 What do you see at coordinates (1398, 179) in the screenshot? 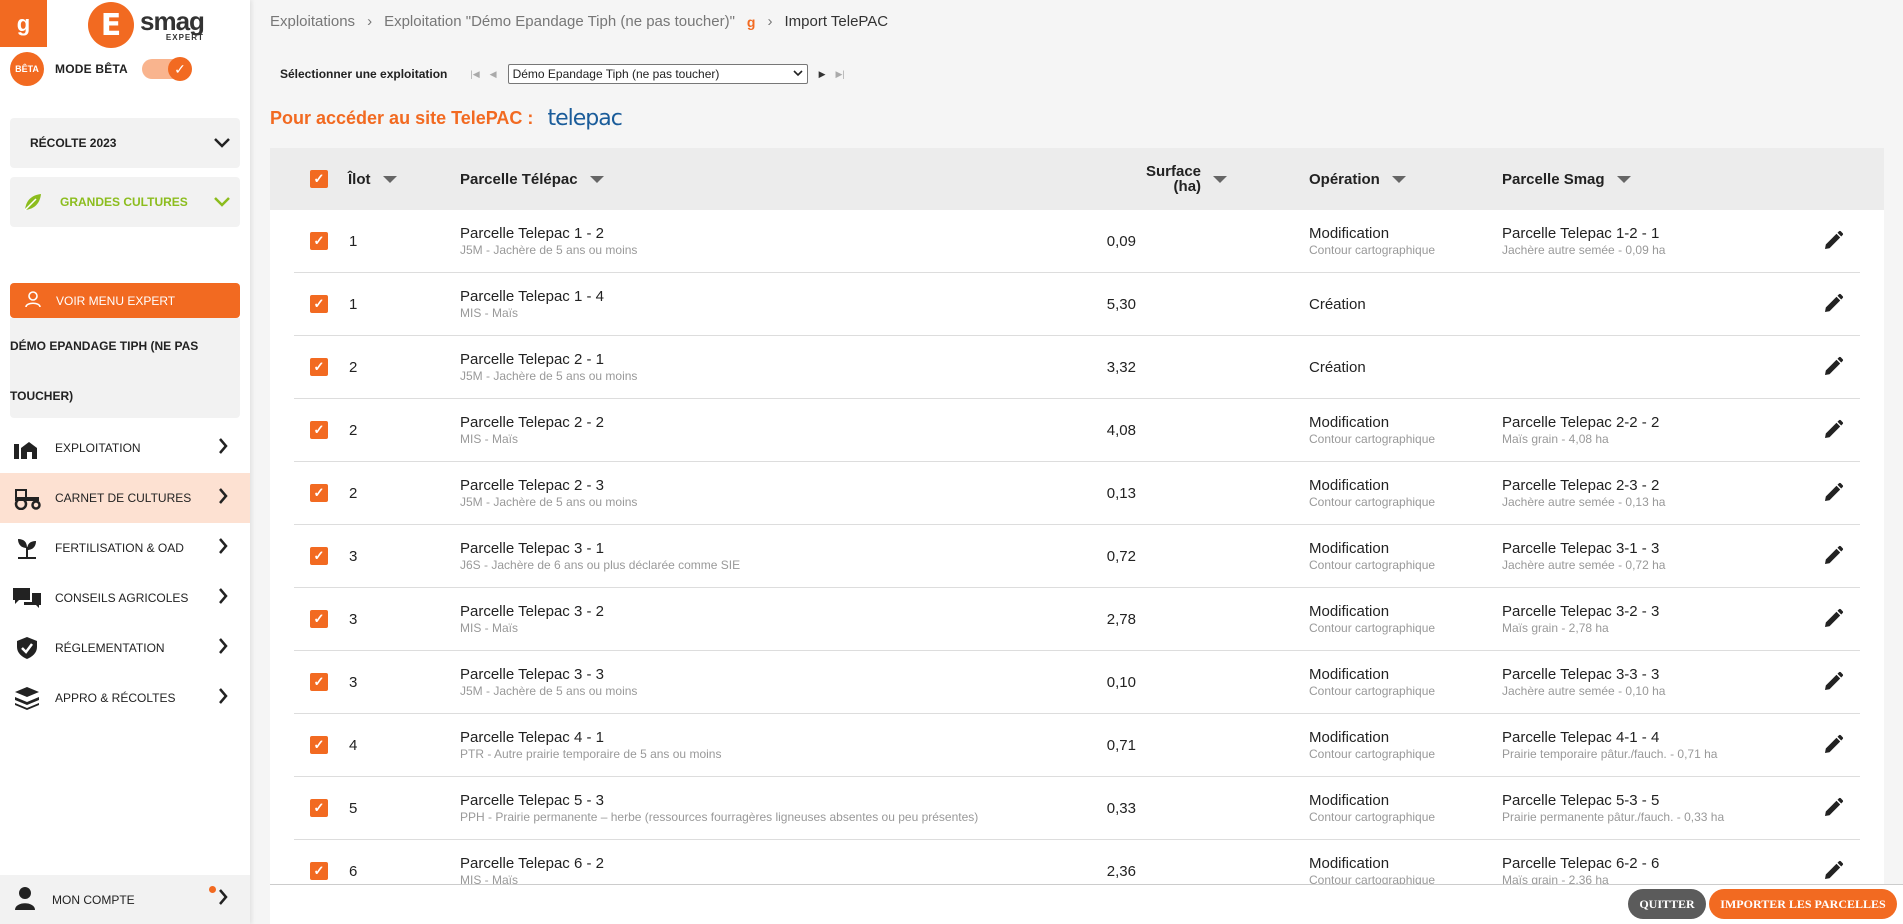
I see `sort-icon` at bounding box center [1398, 179].